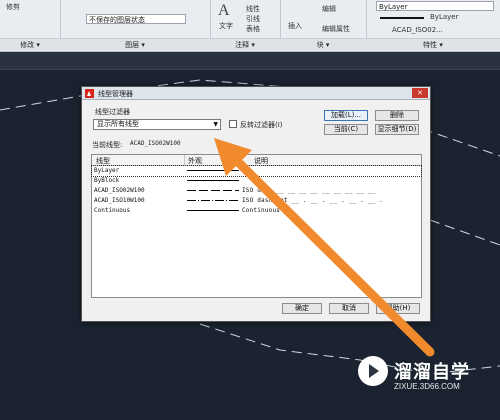 Image resolution: width=500 pixels, height=420 pixels. Describe the element at coordinates (432, 372) in the screenshot. I see `watermark-title: 溜溜自学` at that location.